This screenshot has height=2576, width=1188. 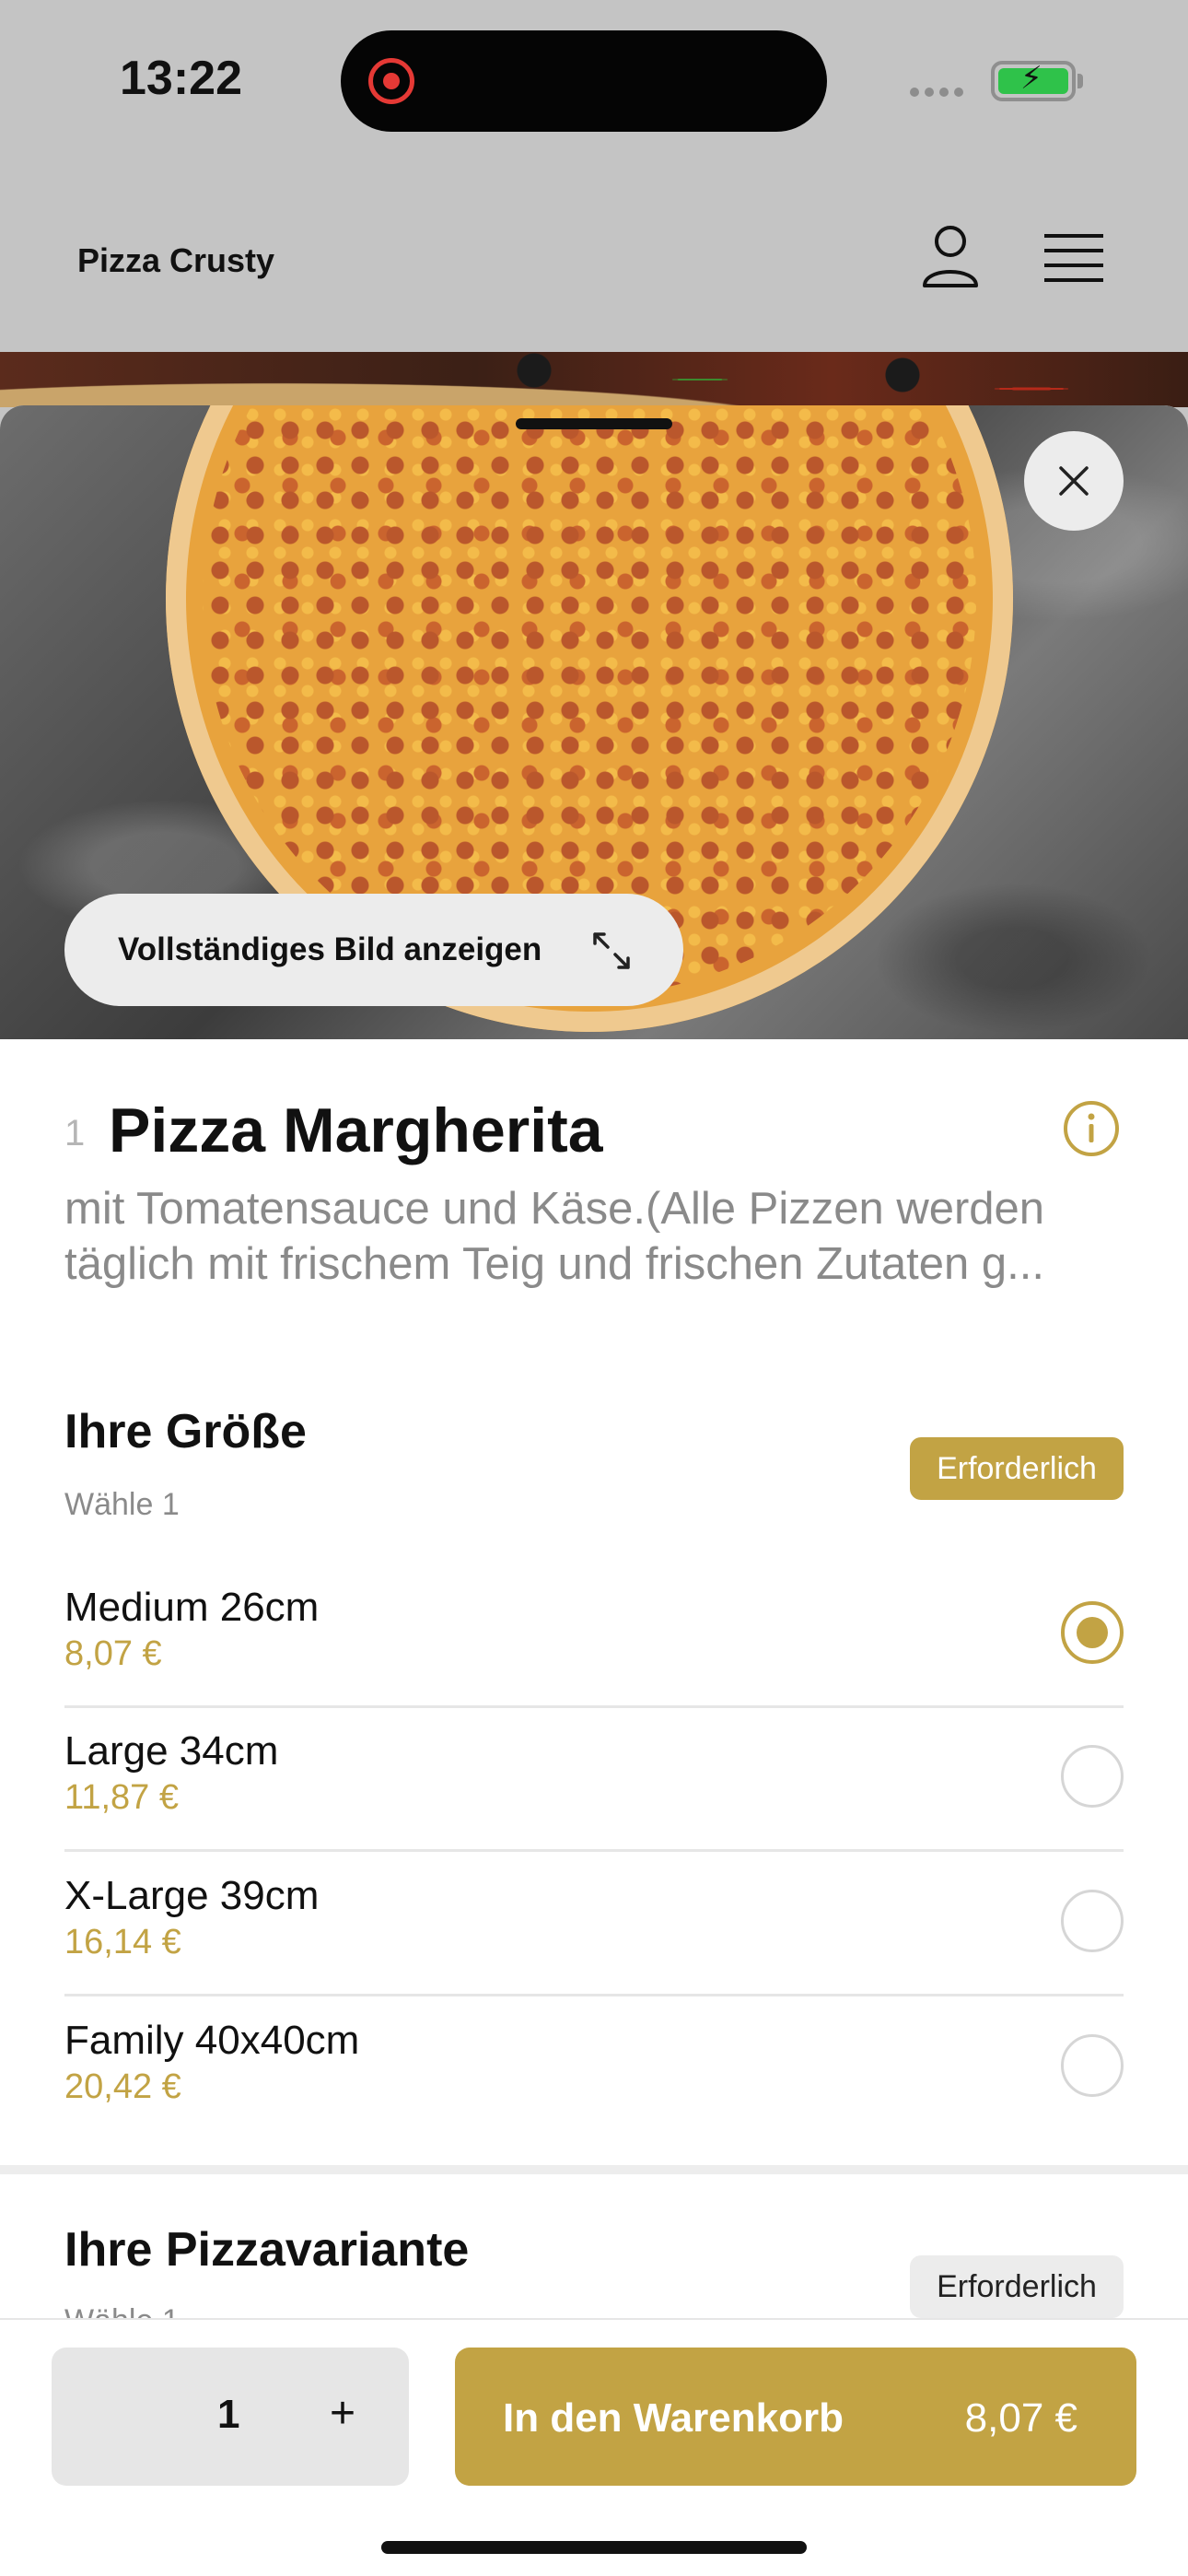 I want to click on home-indicator, so click(x=594, y=2547).